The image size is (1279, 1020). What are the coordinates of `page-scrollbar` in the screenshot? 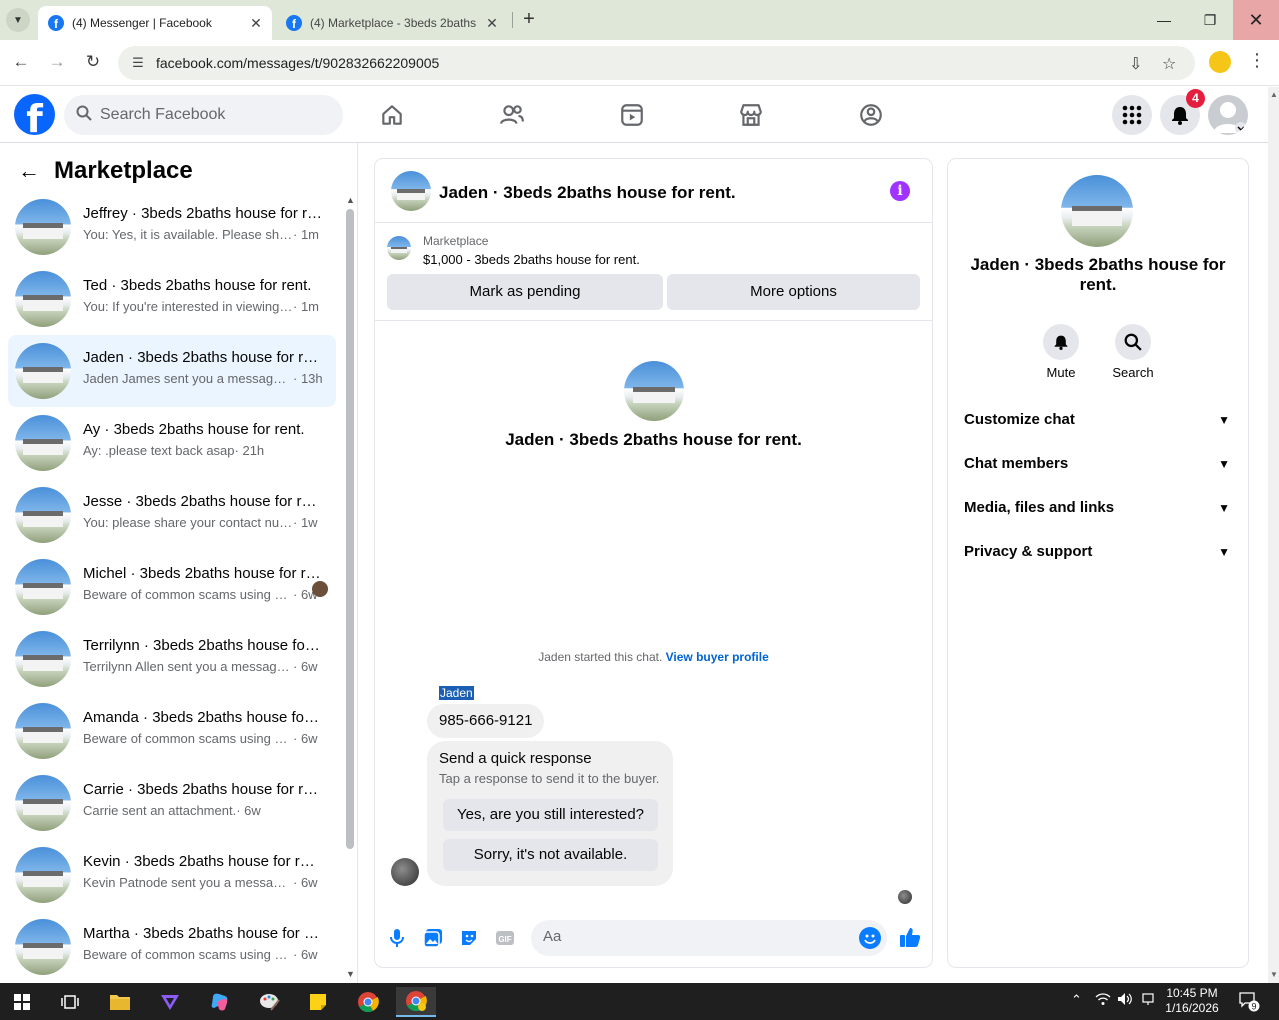 It's located at (1273, 535).